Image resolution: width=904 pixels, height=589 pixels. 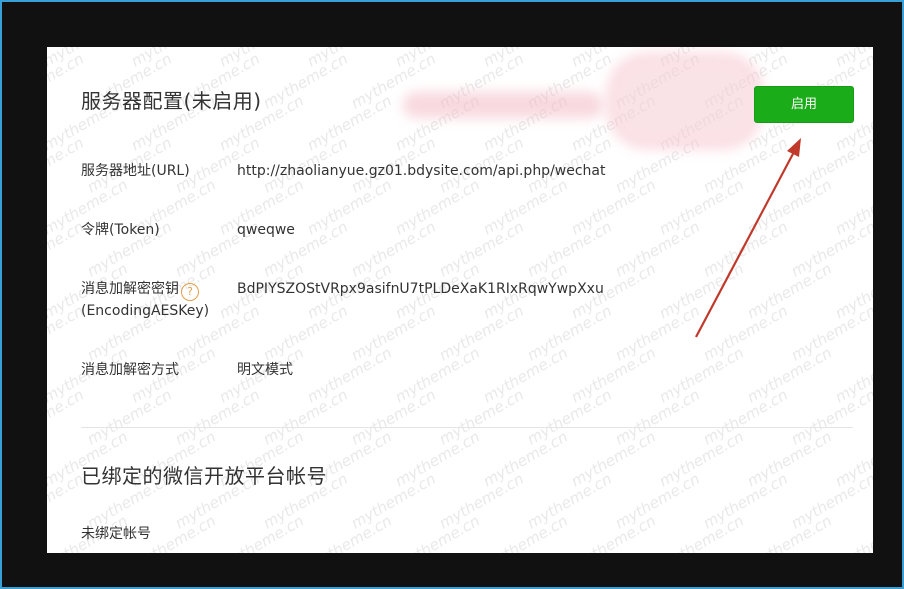 I want to click on server-url-label: 服务器地址(URL), so click(x=135, y=171).